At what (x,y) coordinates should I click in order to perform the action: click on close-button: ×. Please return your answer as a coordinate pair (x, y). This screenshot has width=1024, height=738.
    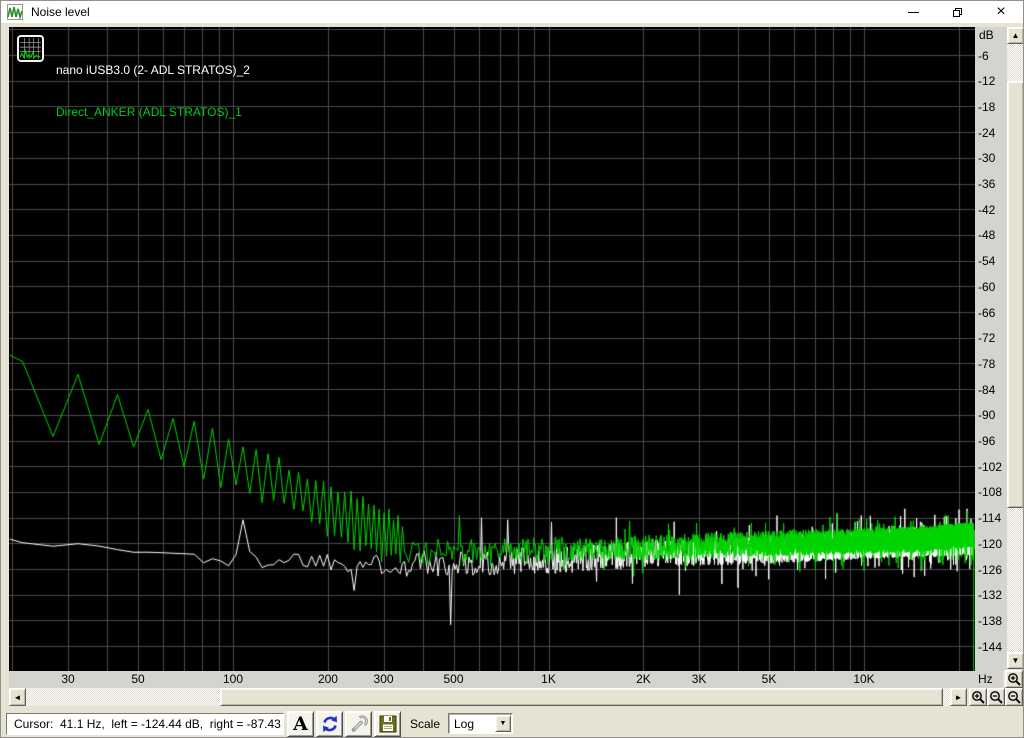
    Looking at the image, I should click on (1001, 12).